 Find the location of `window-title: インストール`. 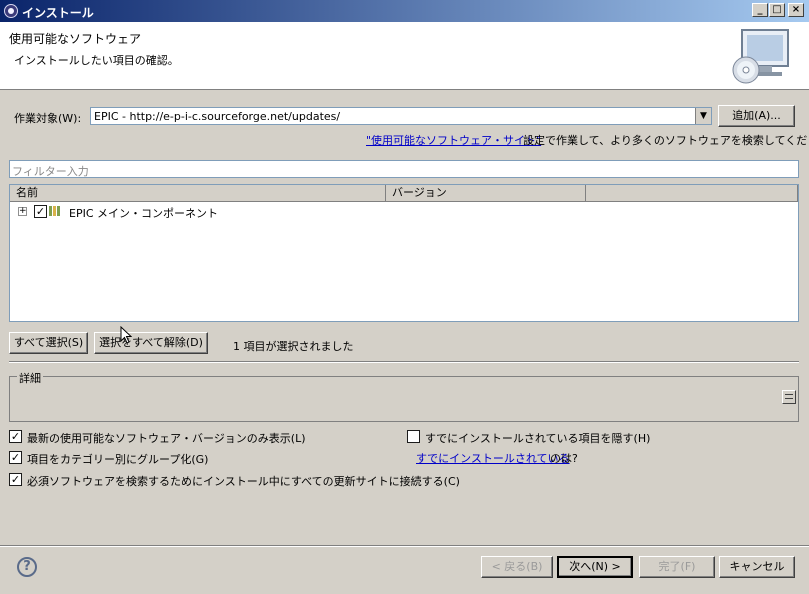

window-title: インストール is located at coordinates (58, 13).